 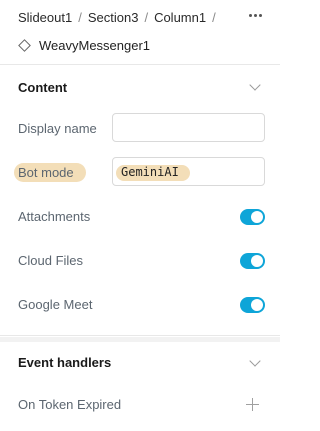 I want to click on bot-mode-label: Bot mode, so click(x=50, y=172).